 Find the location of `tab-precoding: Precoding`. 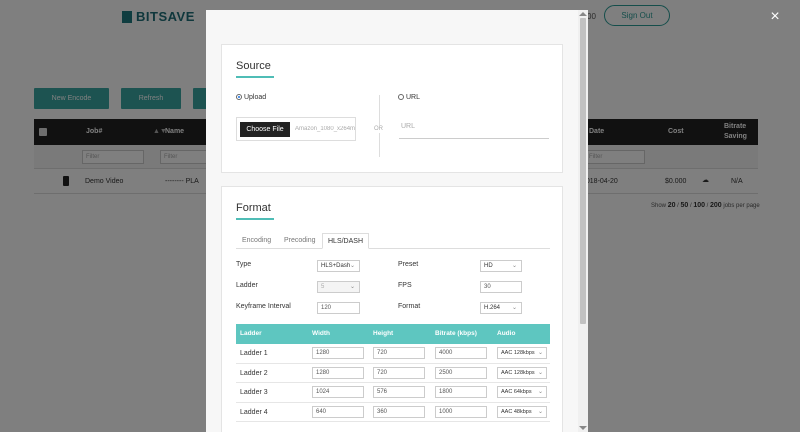

tab-precoding: Precoding is located at coordinates (300, 240).